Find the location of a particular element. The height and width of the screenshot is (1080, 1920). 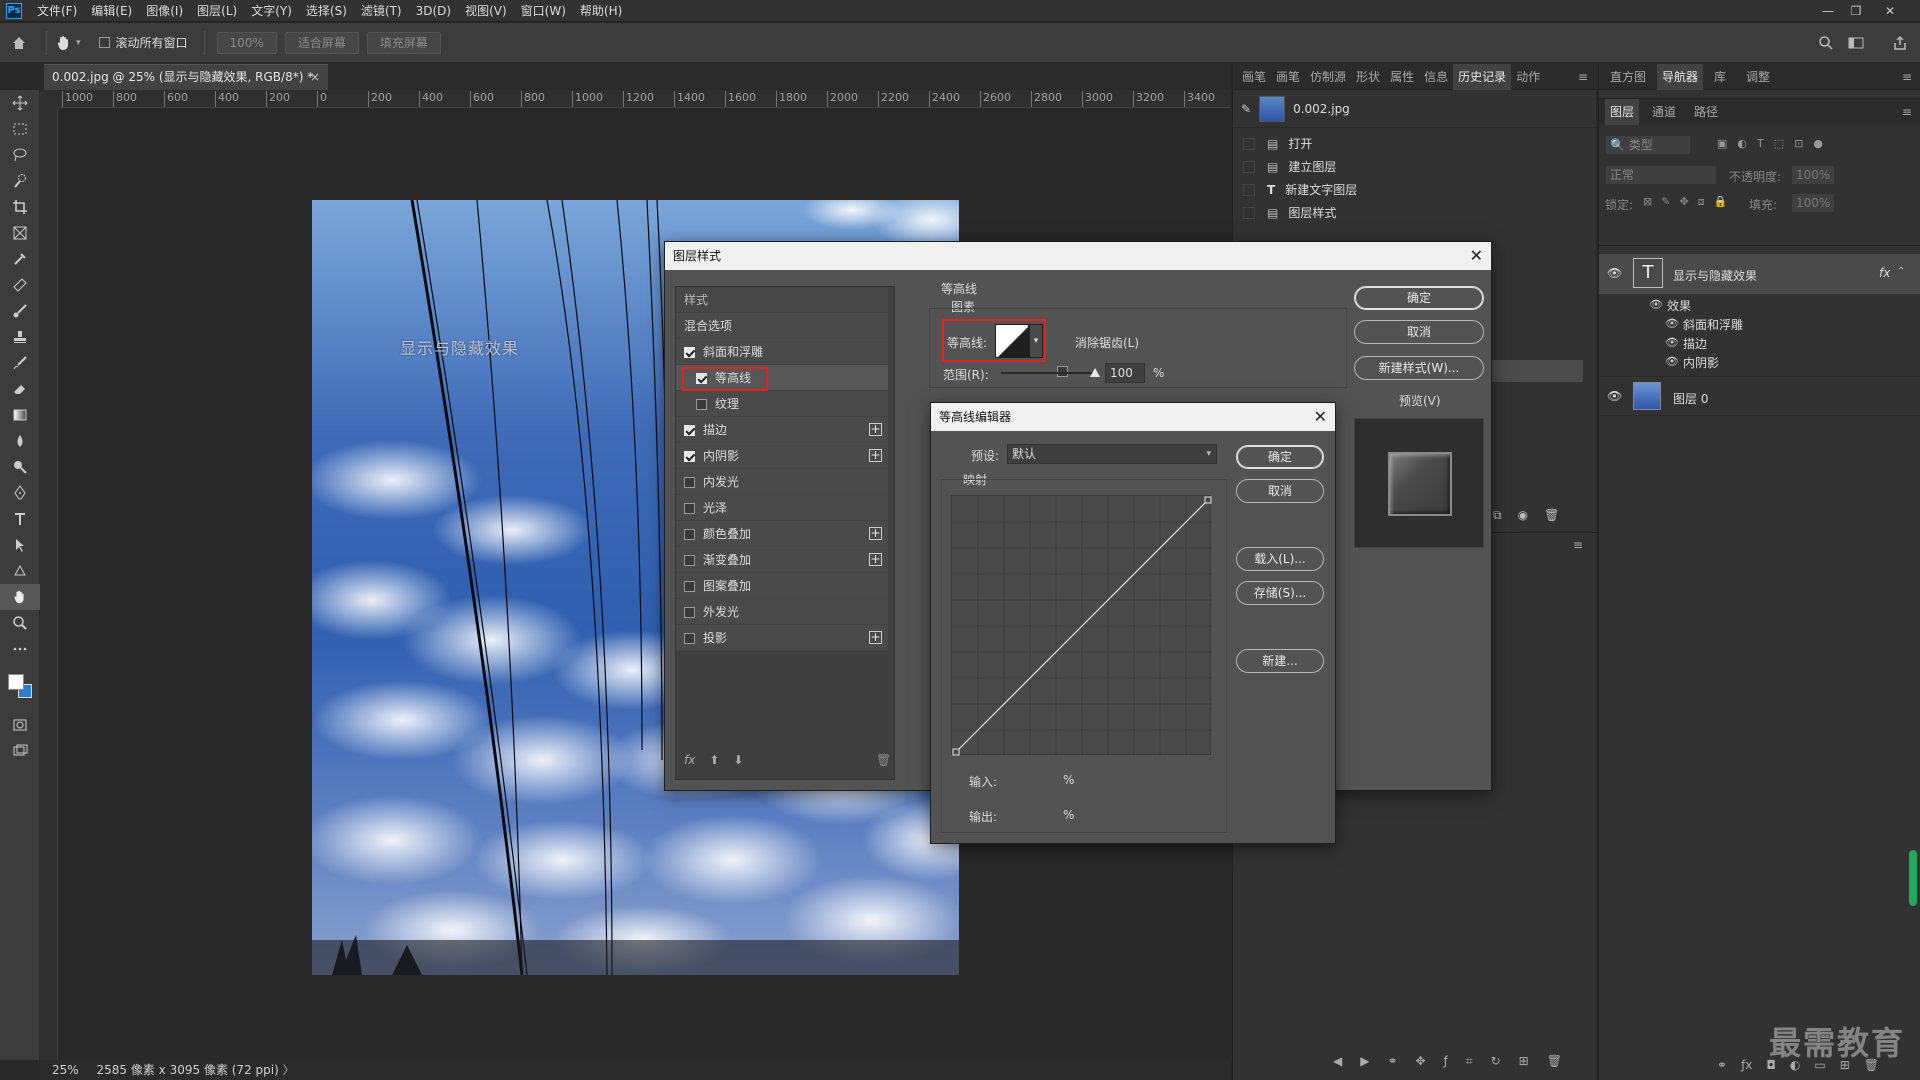

tab-brush-settings: 画笔 is located at coordinates (1254, 77).